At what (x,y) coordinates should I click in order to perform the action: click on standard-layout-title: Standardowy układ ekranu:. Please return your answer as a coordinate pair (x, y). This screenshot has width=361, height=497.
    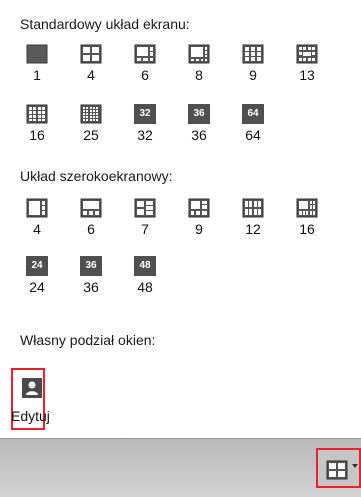
    Looking at the image, I should click on (105, 24).